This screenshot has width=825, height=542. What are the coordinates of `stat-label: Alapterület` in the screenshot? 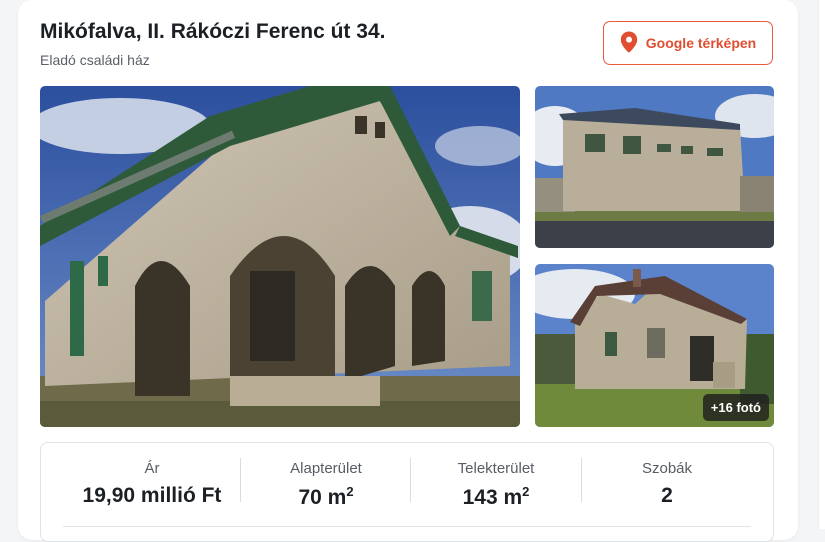 It's located at (326, 468).